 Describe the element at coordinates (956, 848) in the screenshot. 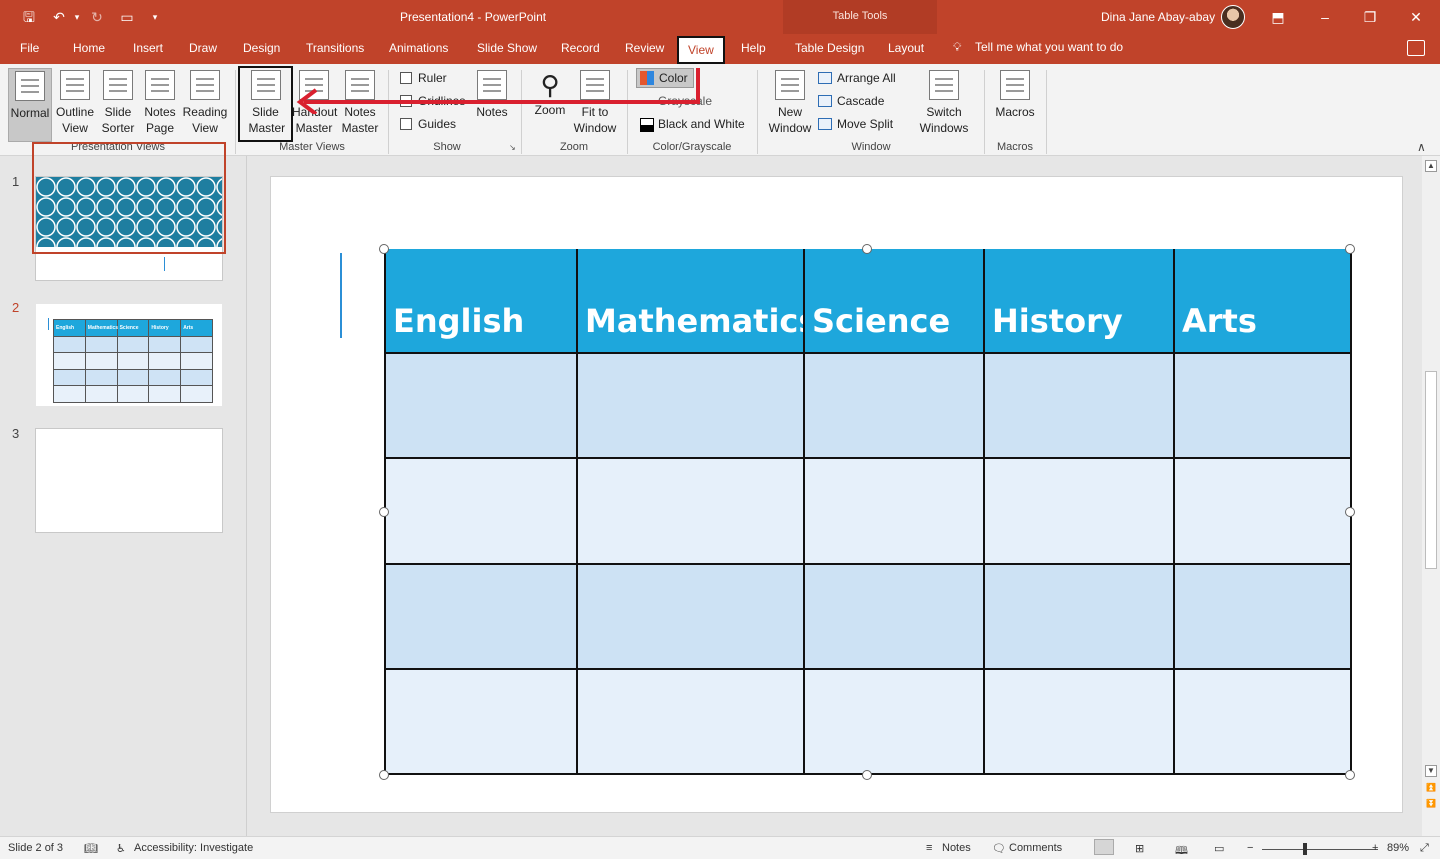

I see `notes-toggle: Notes` at that location.